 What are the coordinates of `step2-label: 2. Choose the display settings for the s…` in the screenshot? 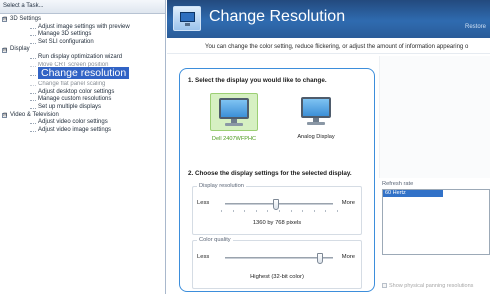 It's located at (270, 173).